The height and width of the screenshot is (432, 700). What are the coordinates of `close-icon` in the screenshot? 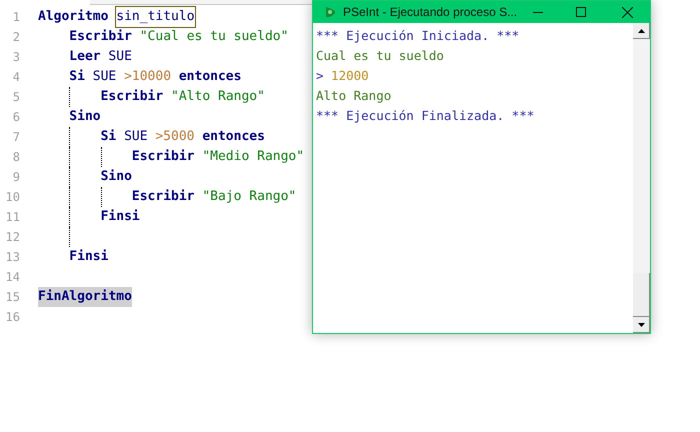 It's located at (627, 12).